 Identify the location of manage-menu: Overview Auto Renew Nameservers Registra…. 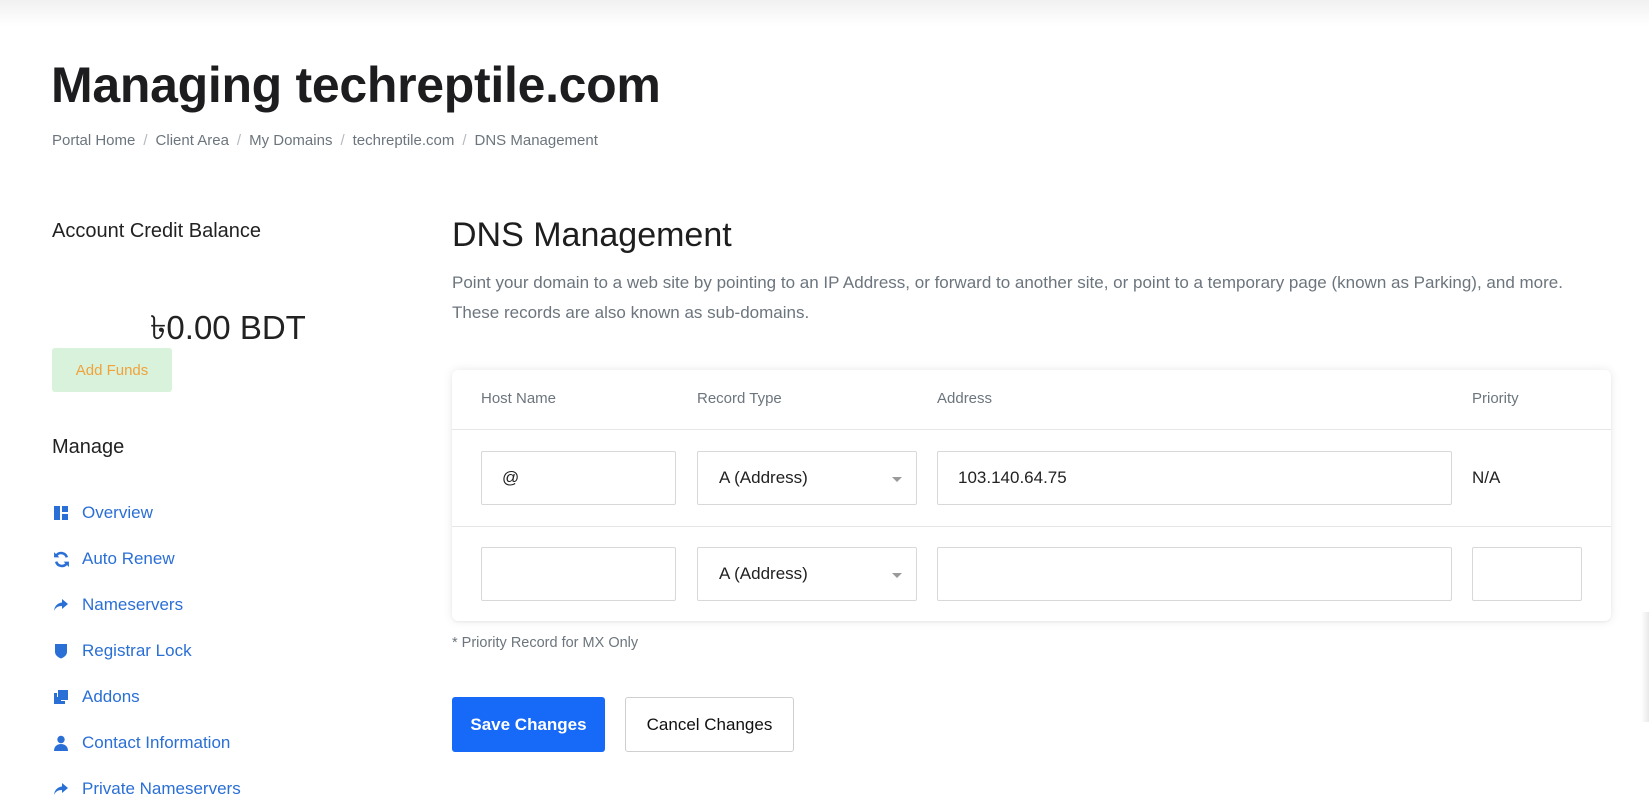
(146, 651).